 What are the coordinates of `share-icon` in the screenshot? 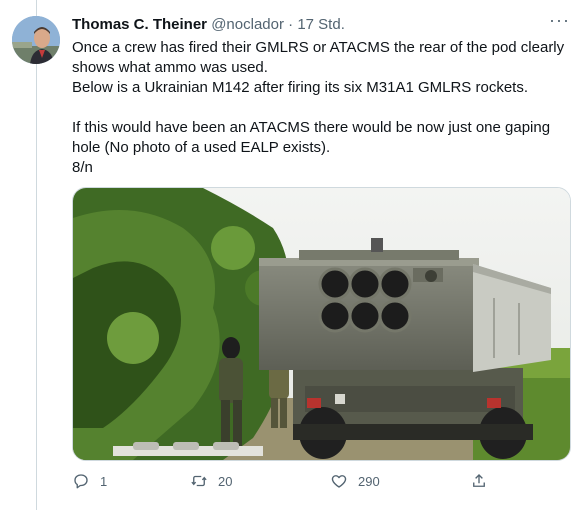 It's located at (479, 480).